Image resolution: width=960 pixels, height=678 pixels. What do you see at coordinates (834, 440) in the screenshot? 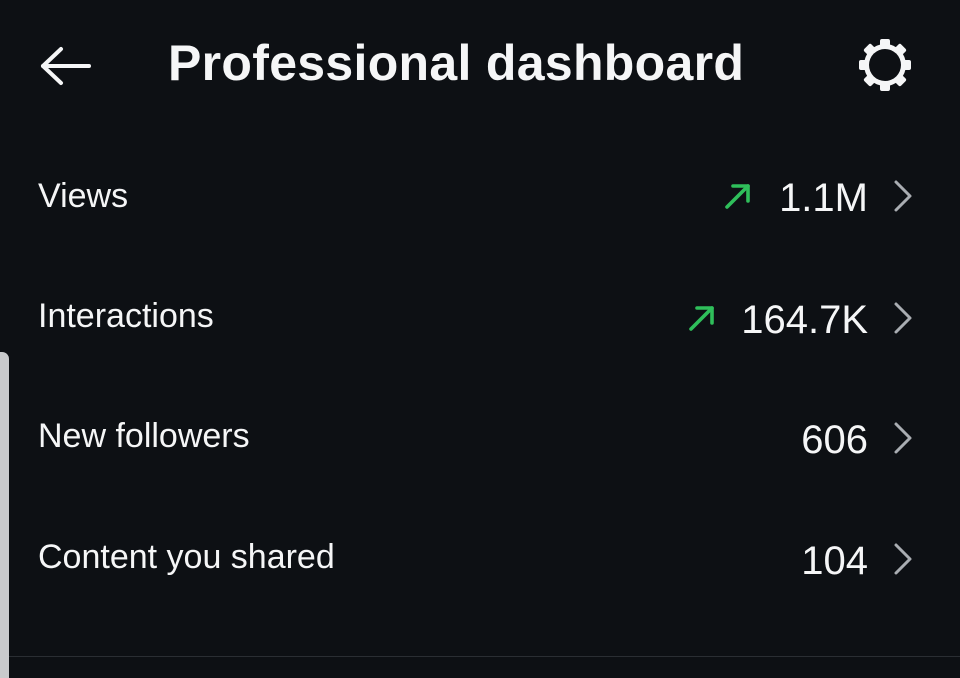
I see `metric-value: 606` at bounding box center [834, 440].